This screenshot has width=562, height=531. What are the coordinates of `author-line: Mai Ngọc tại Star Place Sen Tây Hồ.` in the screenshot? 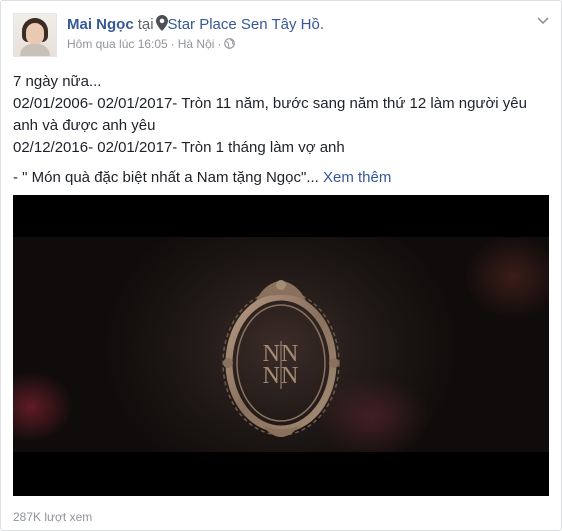 It's located at (294, 25).